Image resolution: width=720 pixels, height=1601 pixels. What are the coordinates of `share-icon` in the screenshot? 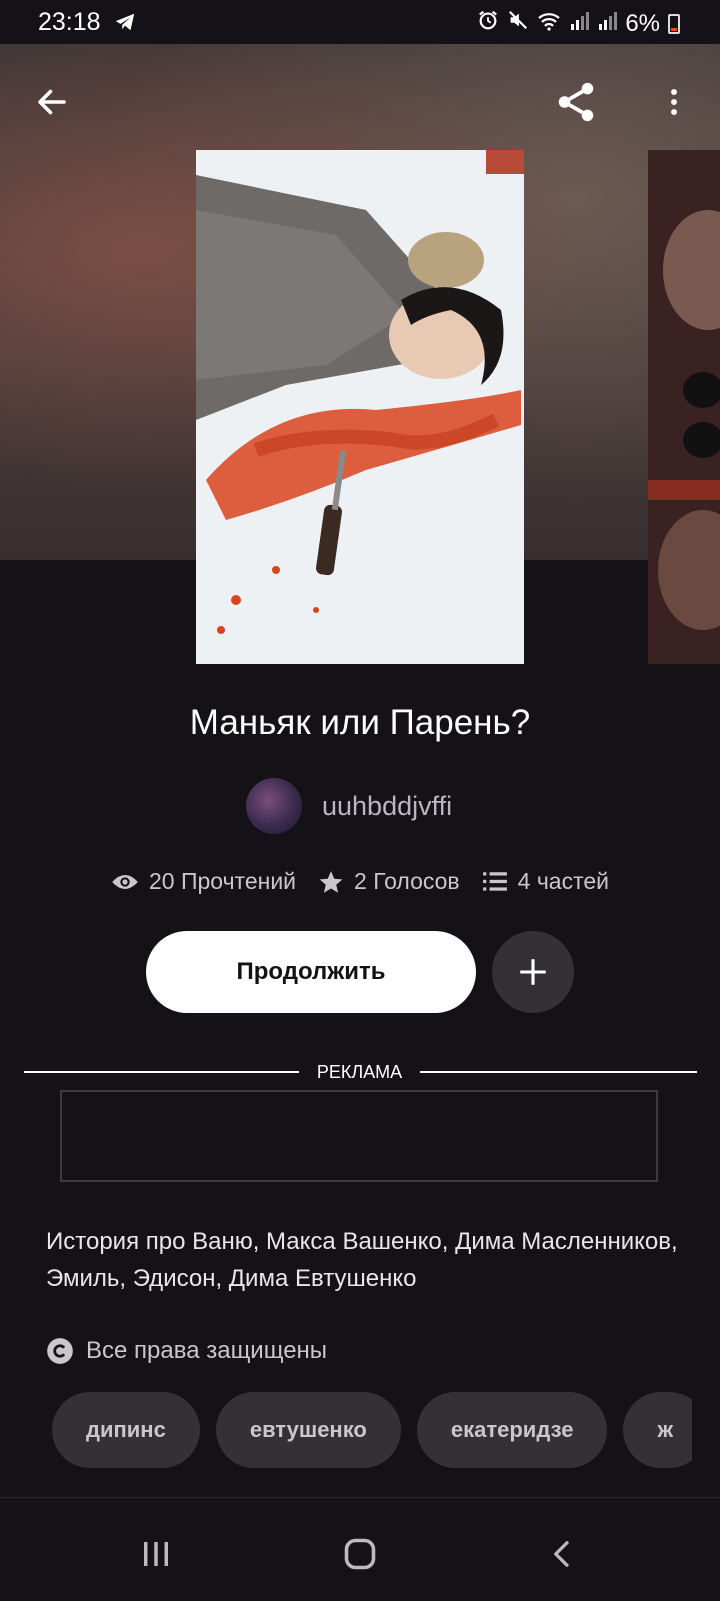 It's located at (576, 102).